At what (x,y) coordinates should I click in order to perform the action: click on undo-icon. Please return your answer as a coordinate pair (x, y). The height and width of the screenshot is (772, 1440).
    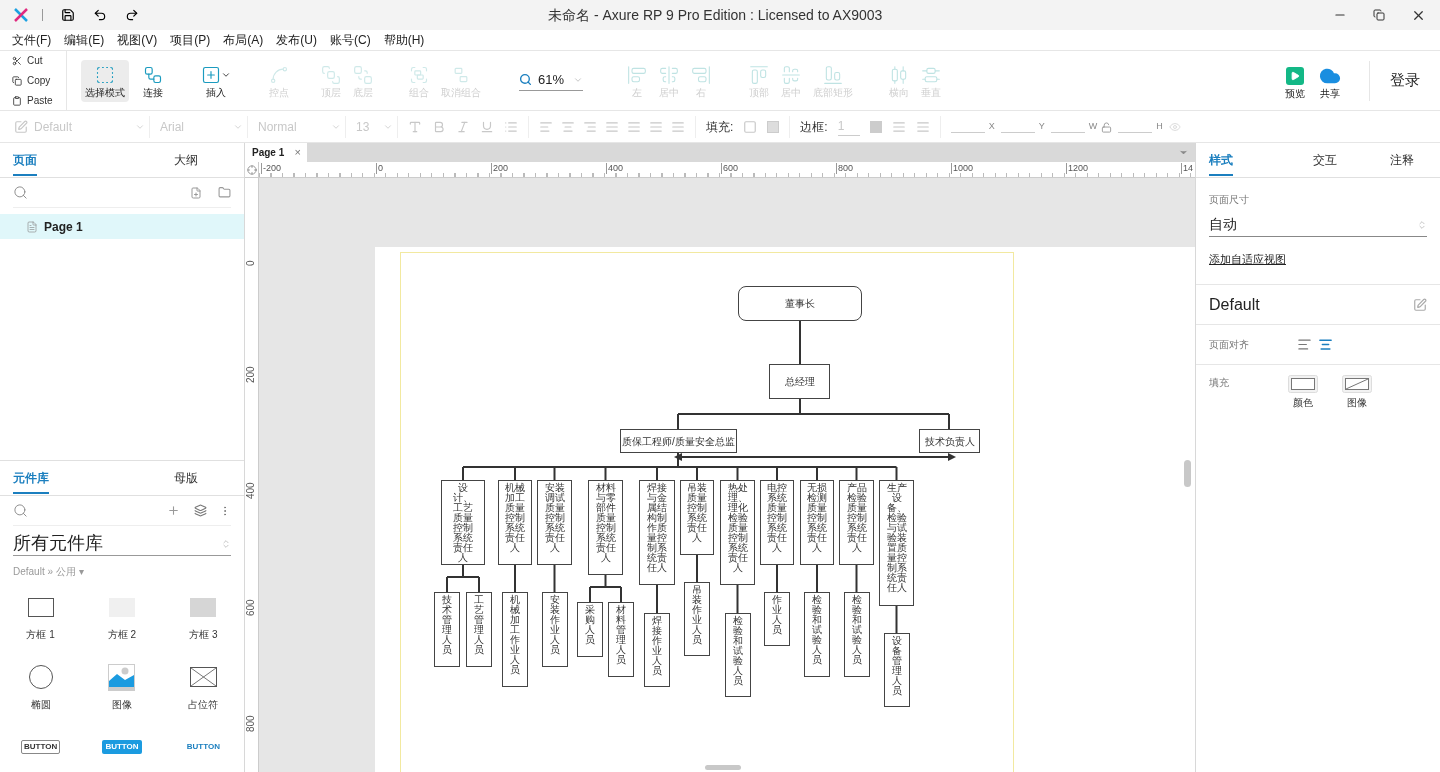
    Looking at the image, I should click on (100, 15).